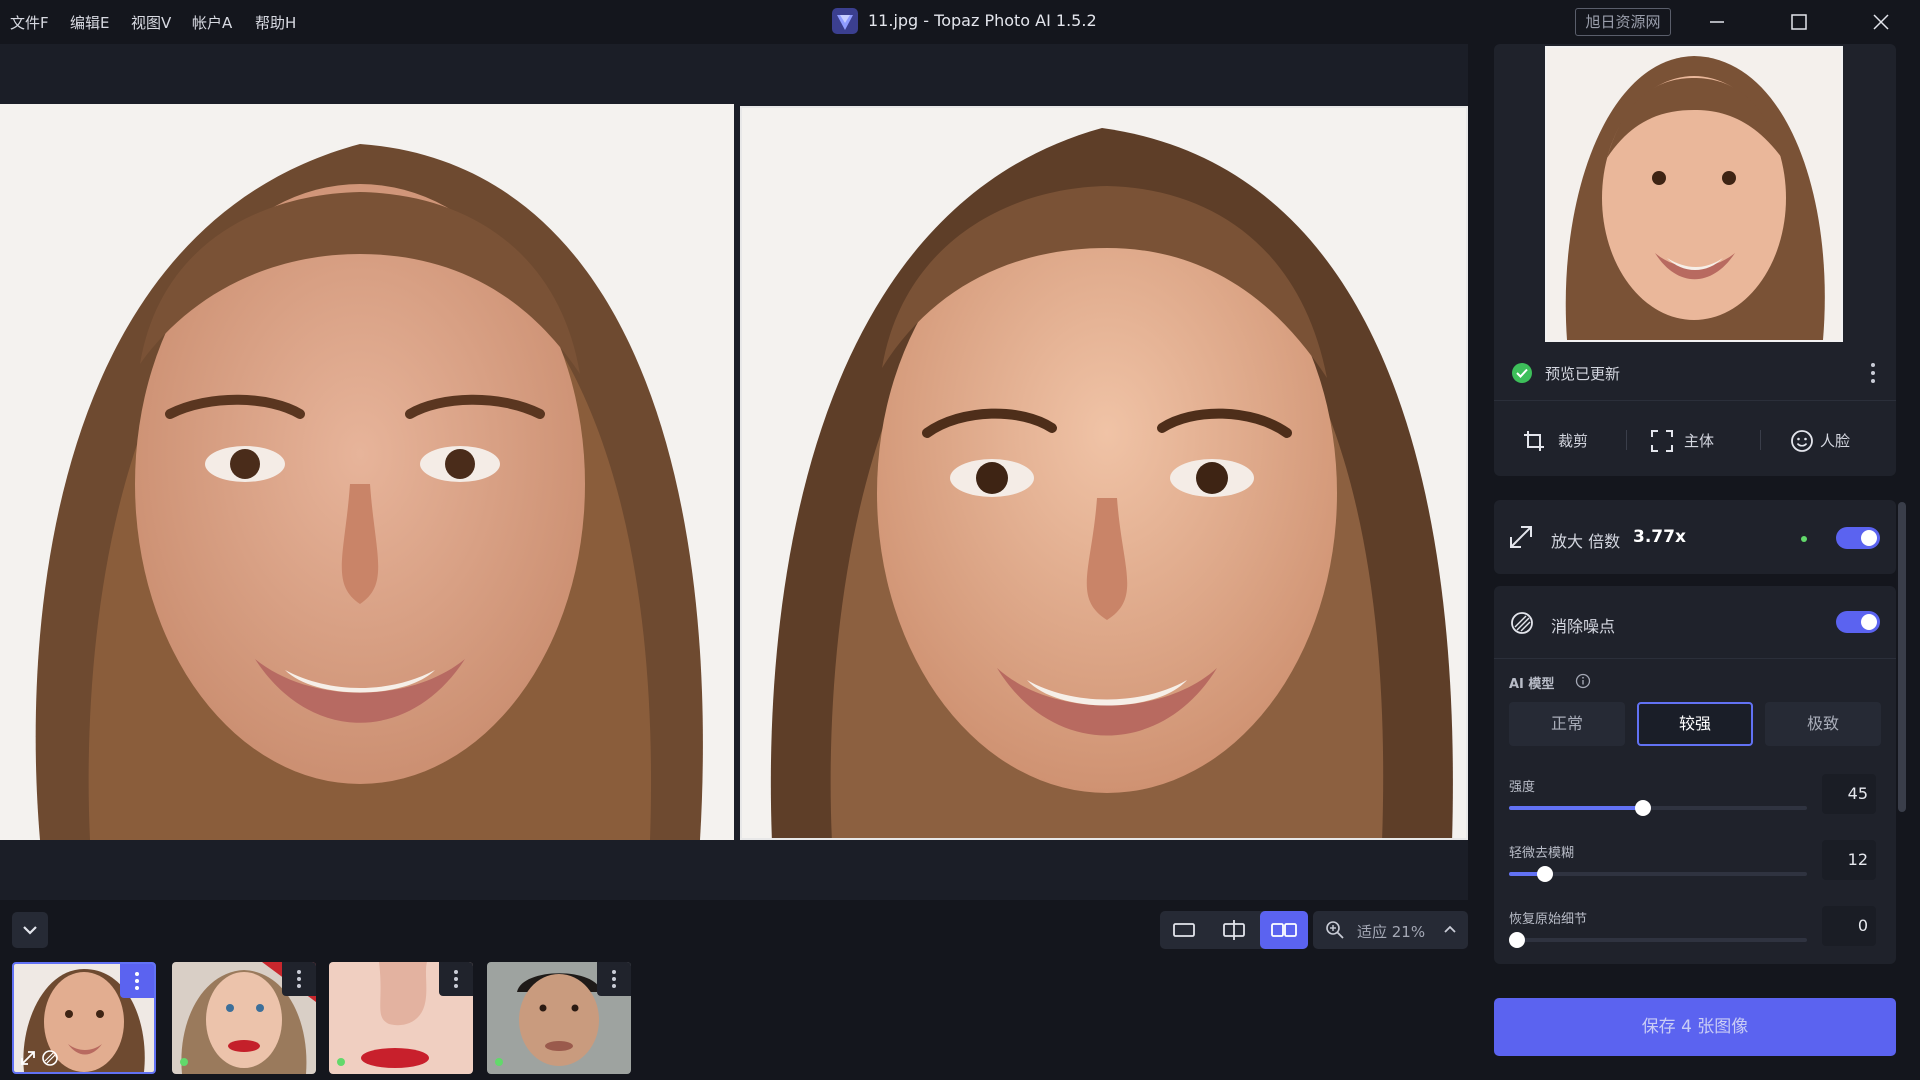 Image resolution: width=1920 pixels, height=1080 pixels. Describe the element at coordinates (1450, 930) in the screenshot. I see `chevron-up-icon` at that location.